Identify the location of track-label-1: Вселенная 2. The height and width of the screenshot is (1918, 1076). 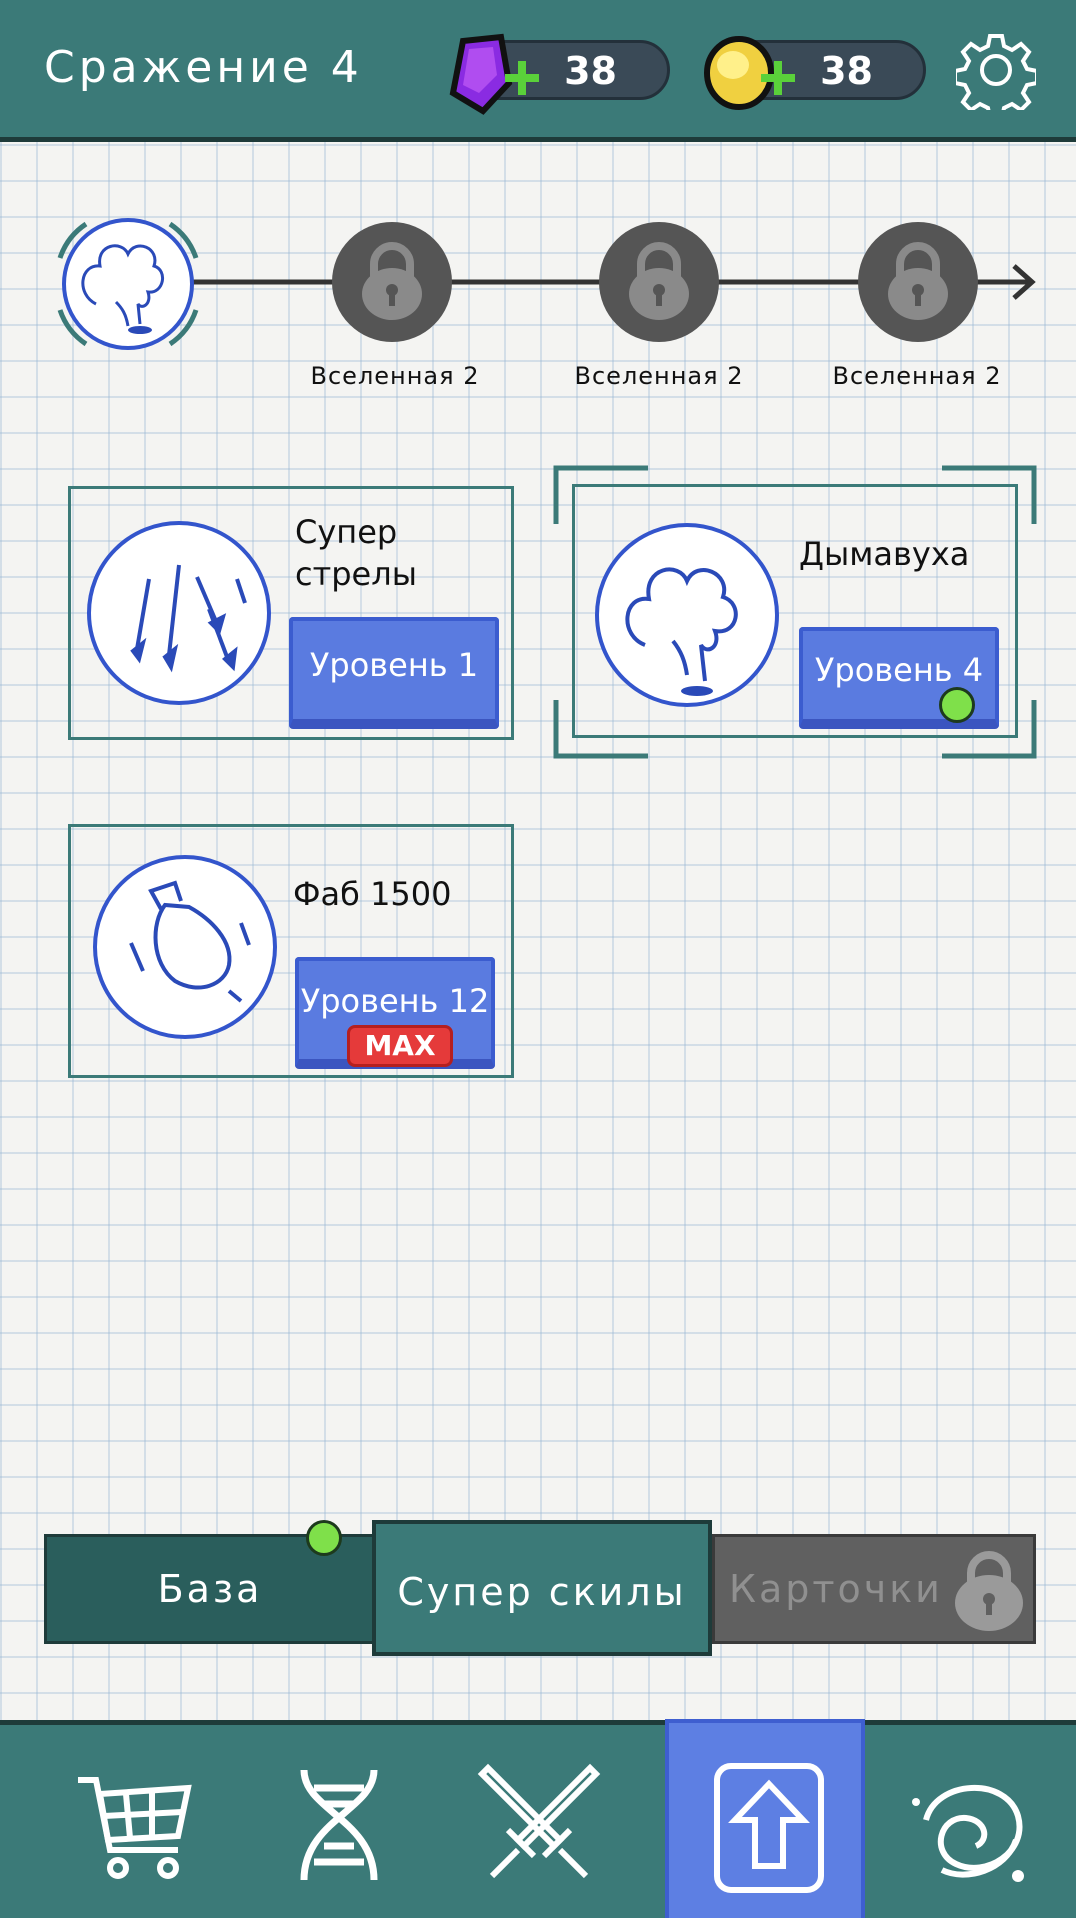
(395, 376).